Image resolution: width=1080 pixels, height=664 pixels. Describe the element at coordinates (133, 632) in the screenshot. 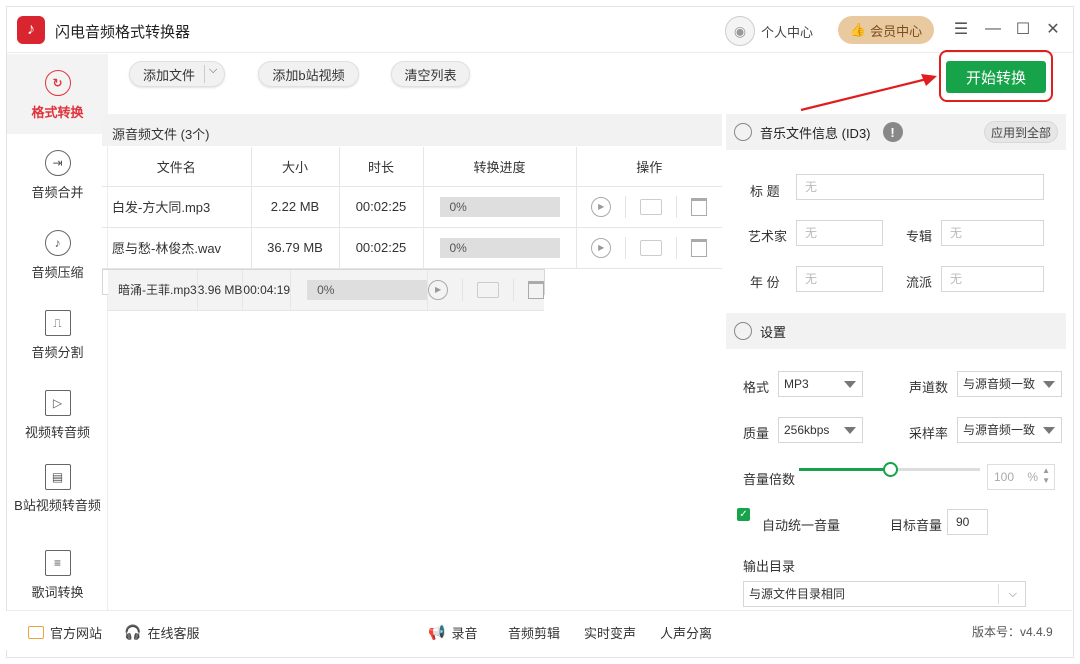

I see `headset-icon: 🎧` at that location.